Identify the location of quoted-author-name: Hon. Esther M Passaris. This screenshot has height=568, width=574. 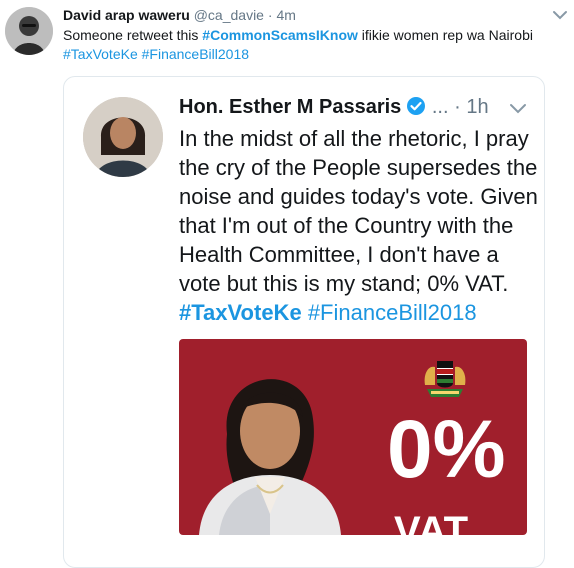
(290, 107).